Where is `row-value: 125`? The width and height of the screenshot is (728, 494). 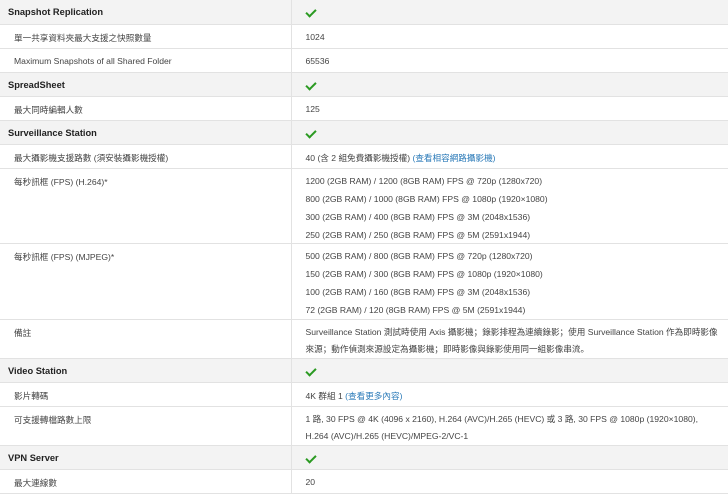 row-value: 125 is located at coordinates (509, 108).